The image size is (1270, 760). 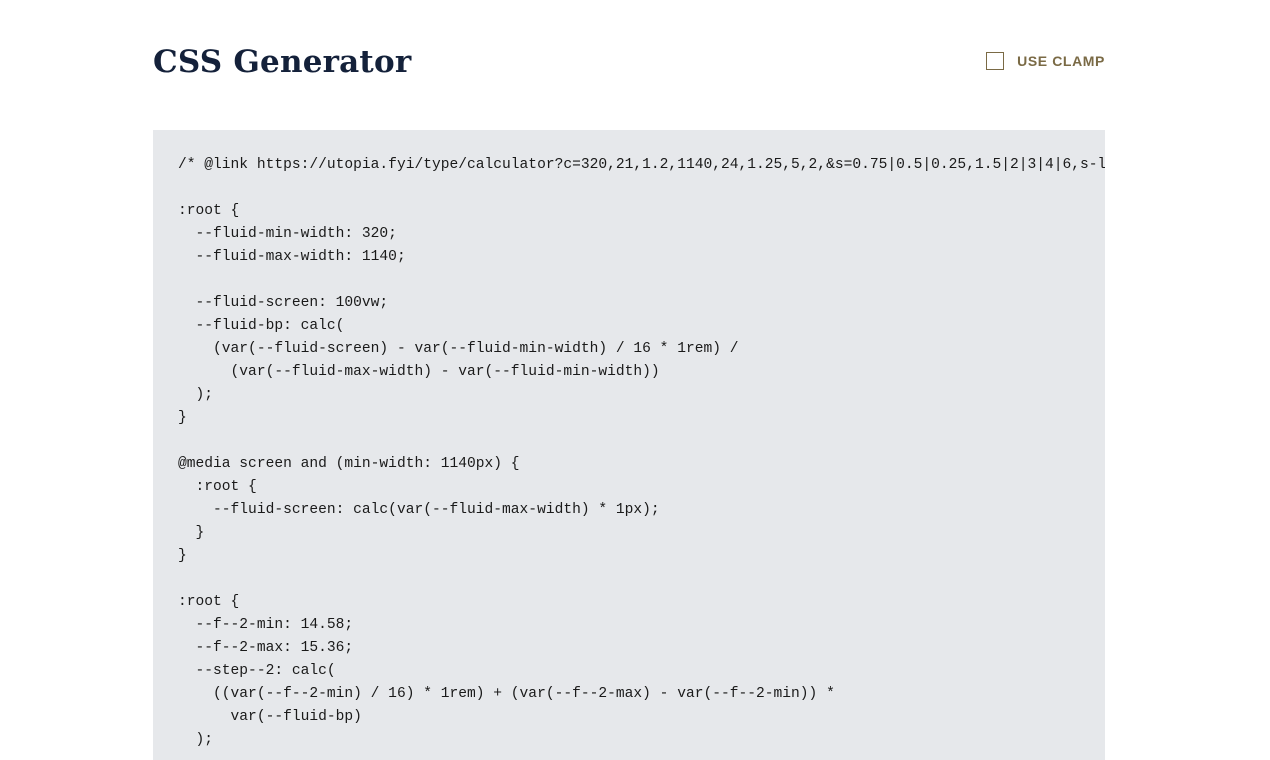 What do you see at coordinates (995, 61) in the screenshot?
I see `use-clamp-checkbox` at bounding box center [995, 61].